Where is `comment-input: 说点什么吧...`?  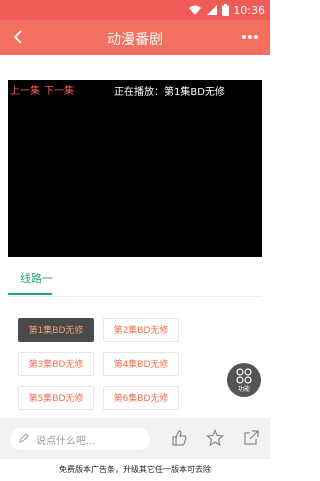
comment-input: 说点什么吧... is located at coordinates (80, 439).